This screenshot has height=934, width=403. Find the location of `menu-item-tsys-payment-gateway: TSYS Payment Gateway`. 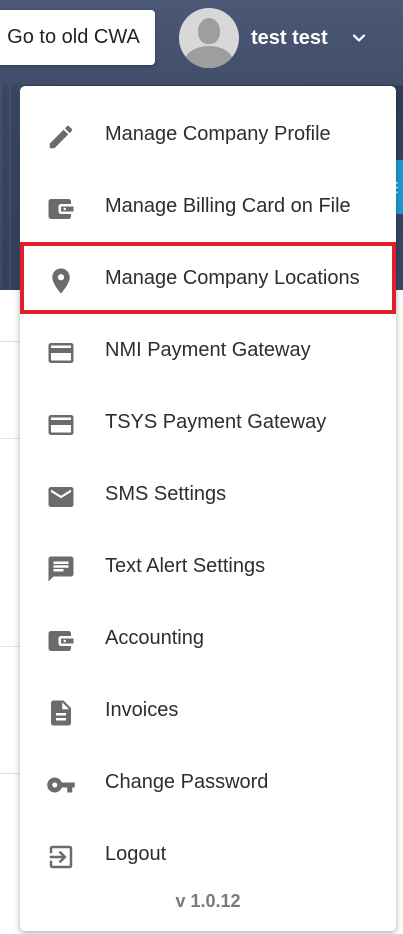

menu-item-tsys-payment-gateway: TSYS Payment Gateway is located at coordinates (208, 422).